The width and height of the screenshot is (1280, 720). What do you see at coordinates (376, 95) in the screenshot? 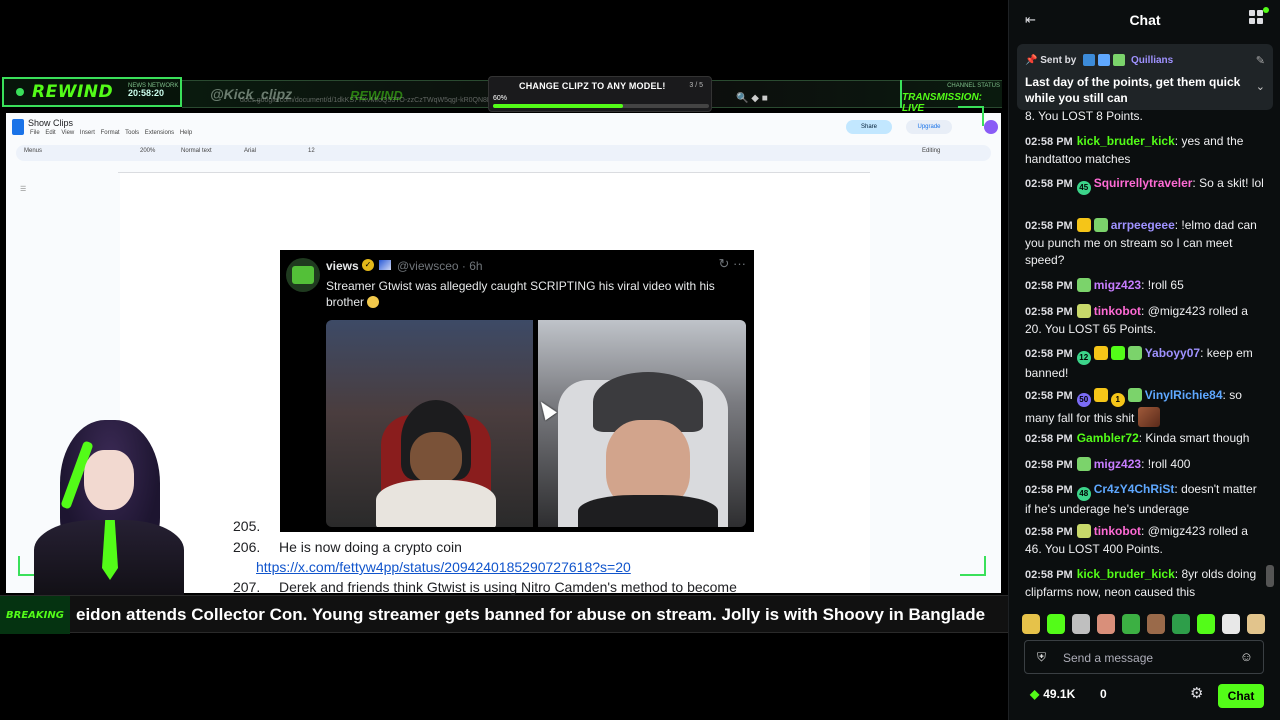
I see `rewind-ghost: REWIND` at bounding box center [376, 95].